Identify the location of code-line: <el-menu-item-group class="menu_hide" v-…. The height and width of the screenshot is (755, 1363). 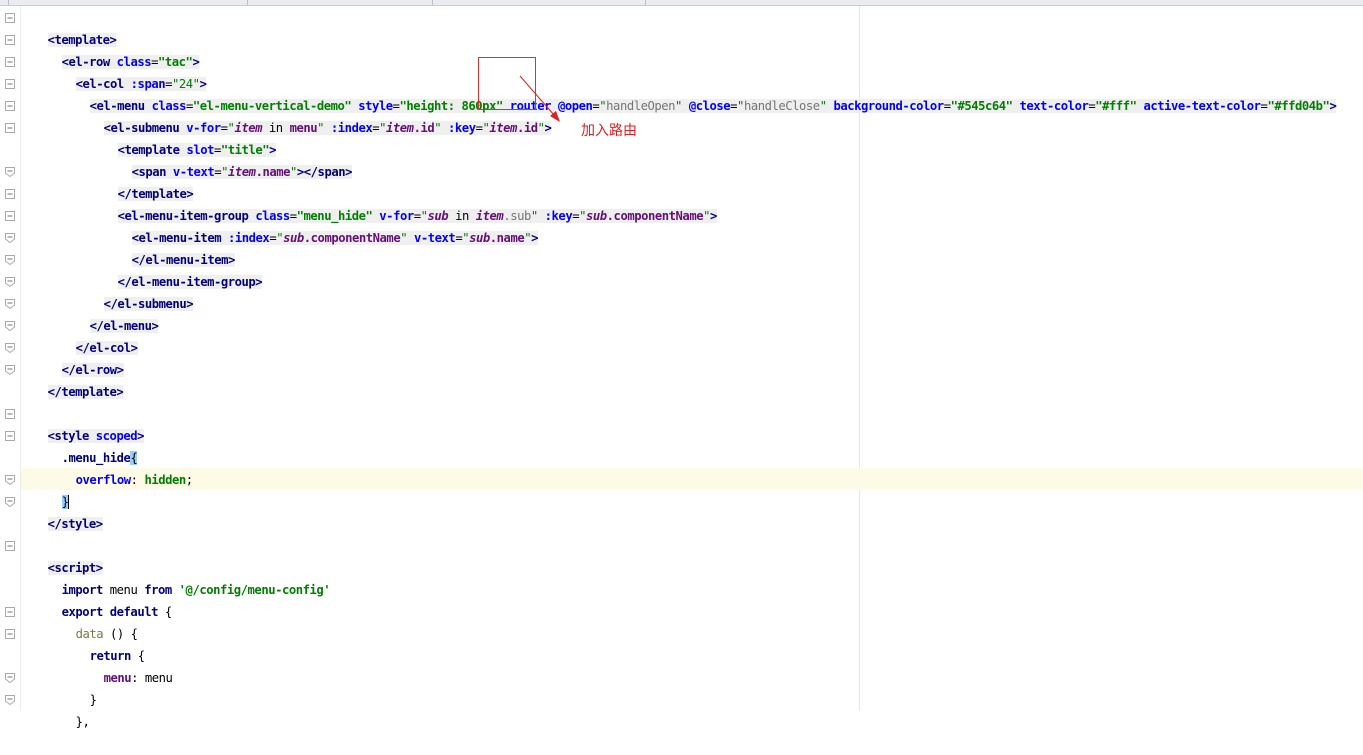
(684, 203).